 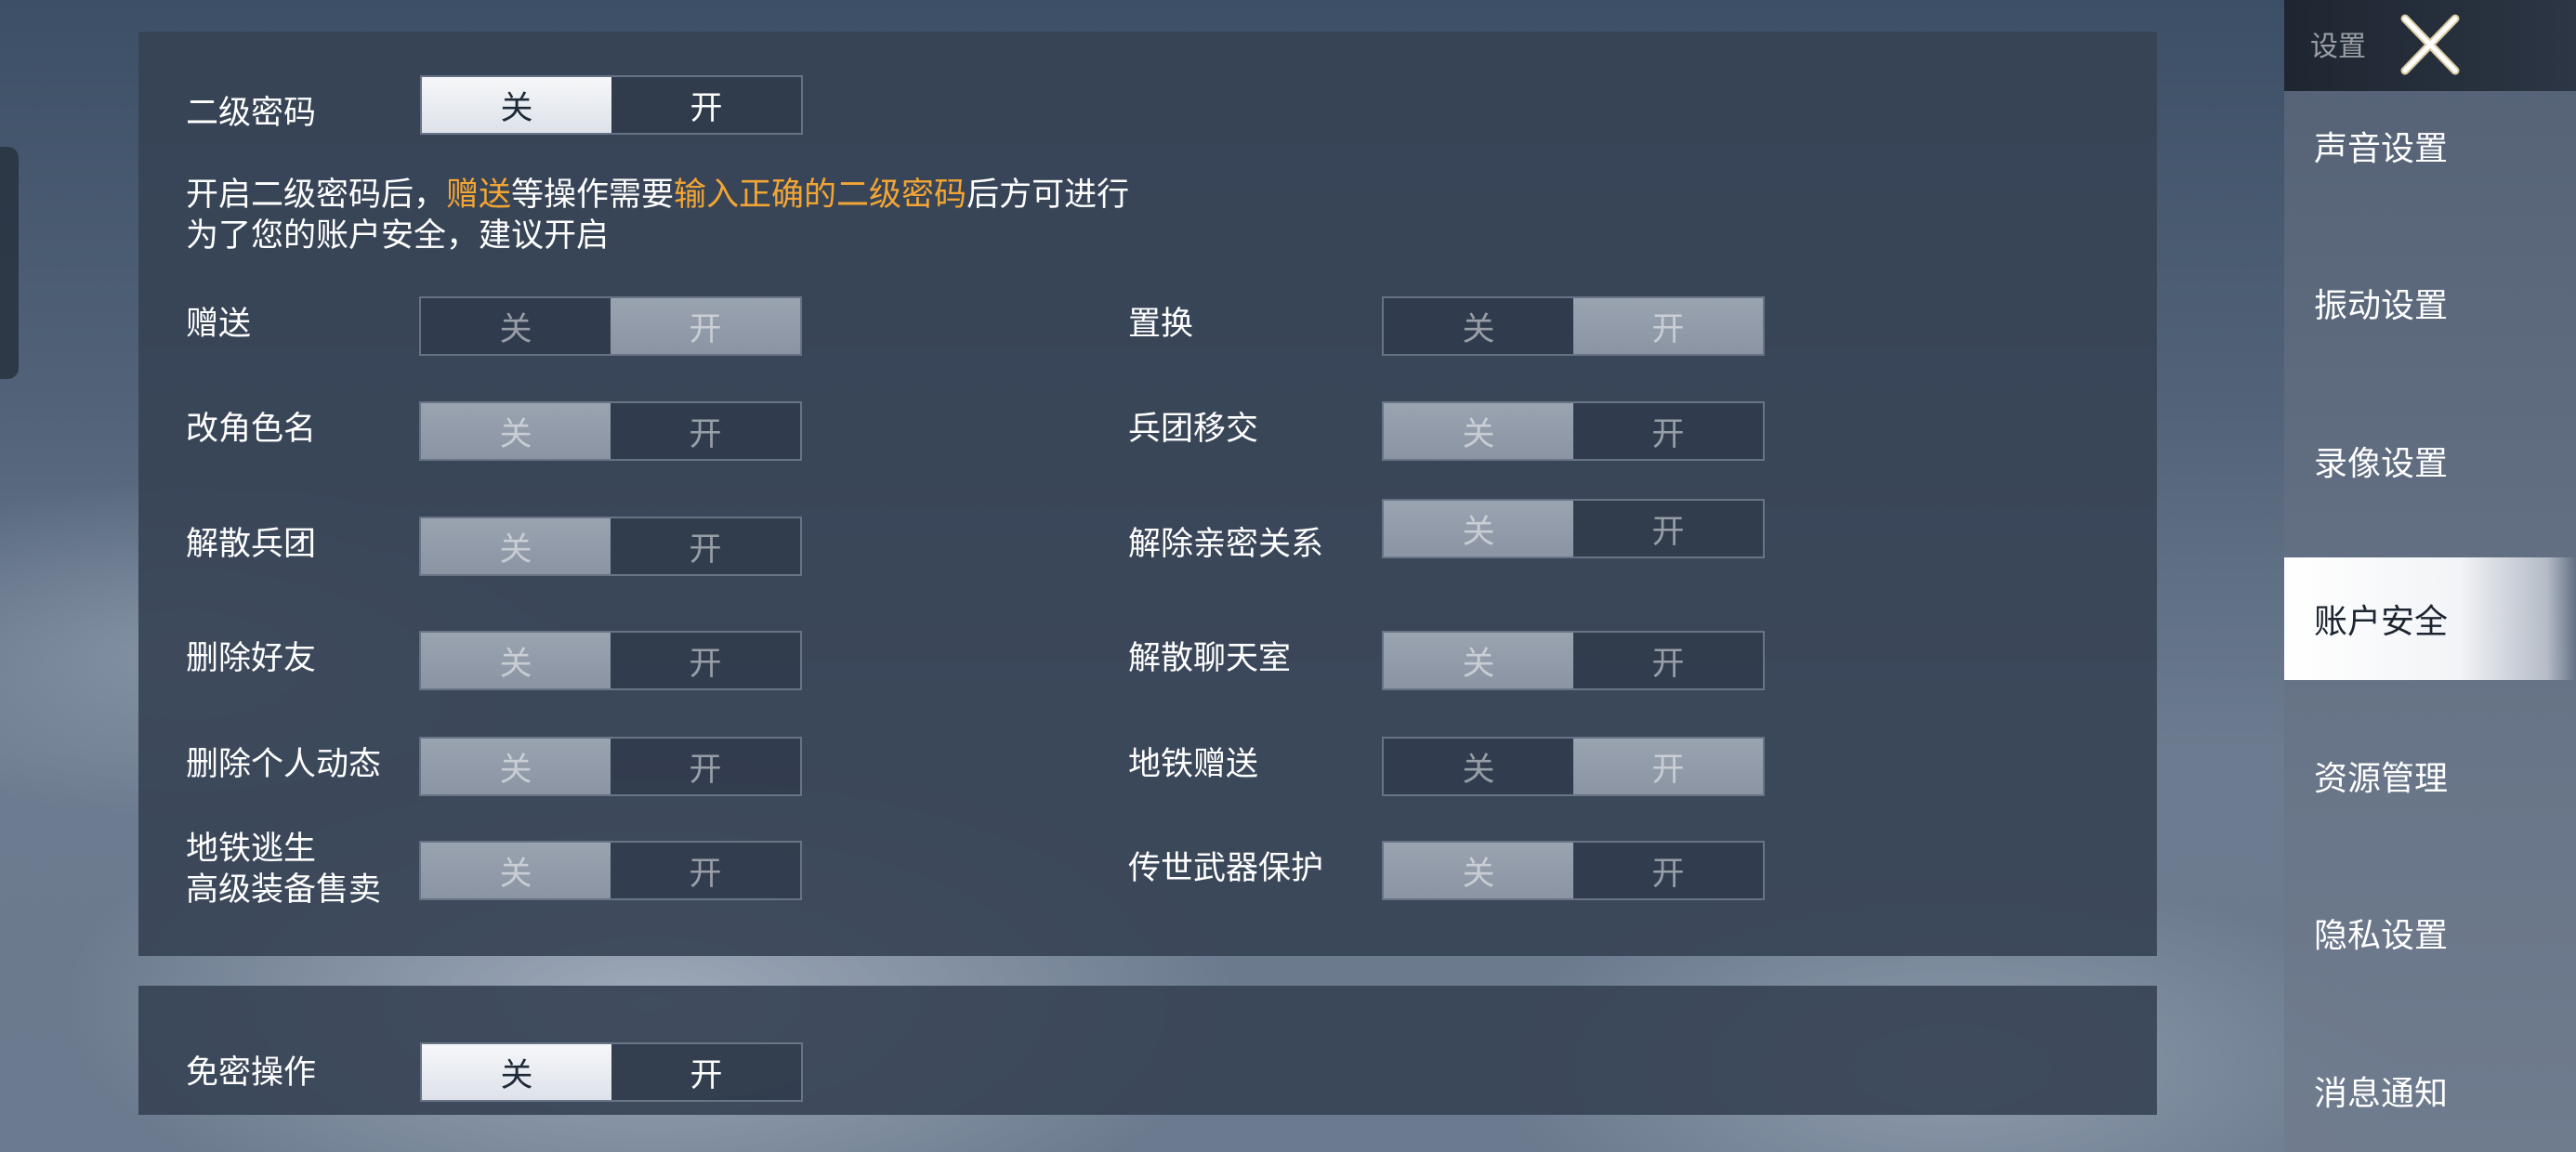 I want to click on sidebar-item-account-security: 账户安全, so click(x=2430, y=618).